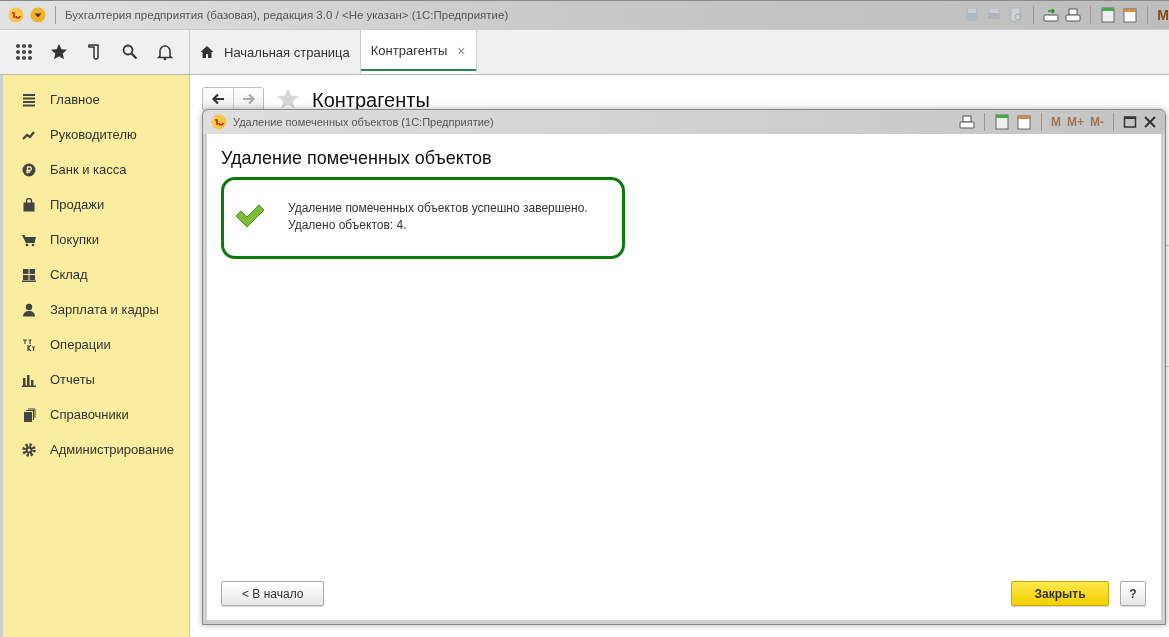 The image size is (1169, 637). Describe the element at coordinates (207, 52) in the screenshot. I see `home-icon` at that location.